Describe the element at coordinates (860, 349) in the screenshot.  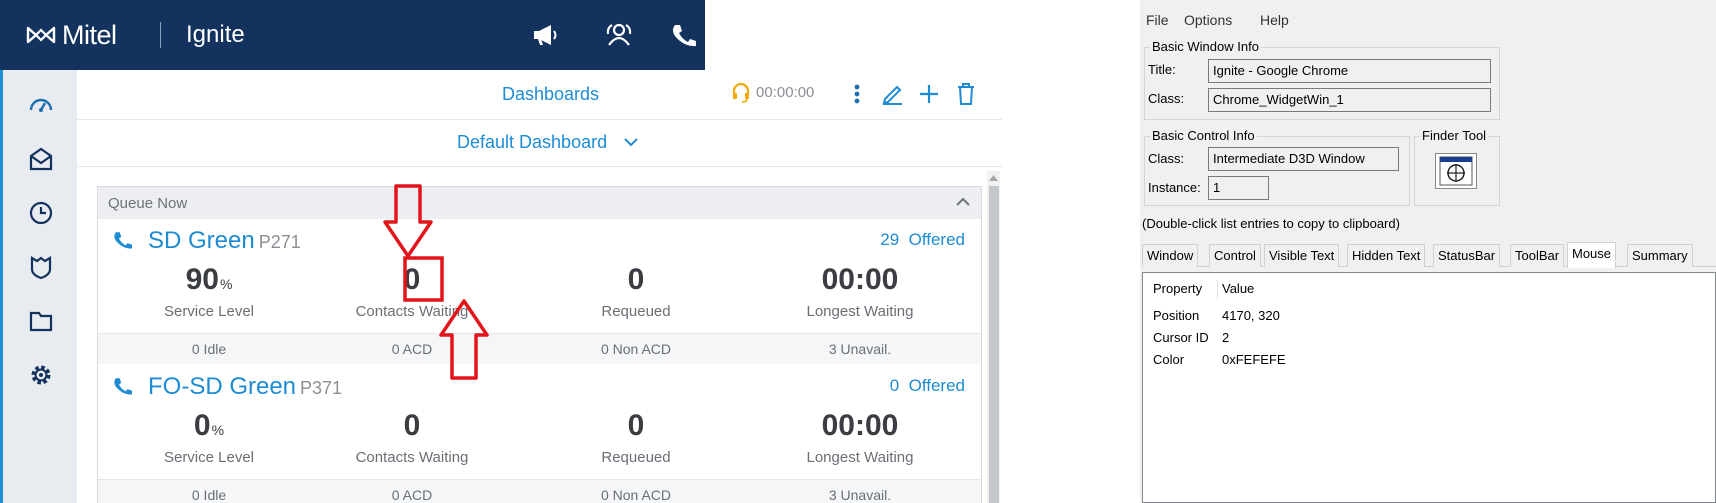
I see `unavailable-count: 3 Unavail.` at that location.